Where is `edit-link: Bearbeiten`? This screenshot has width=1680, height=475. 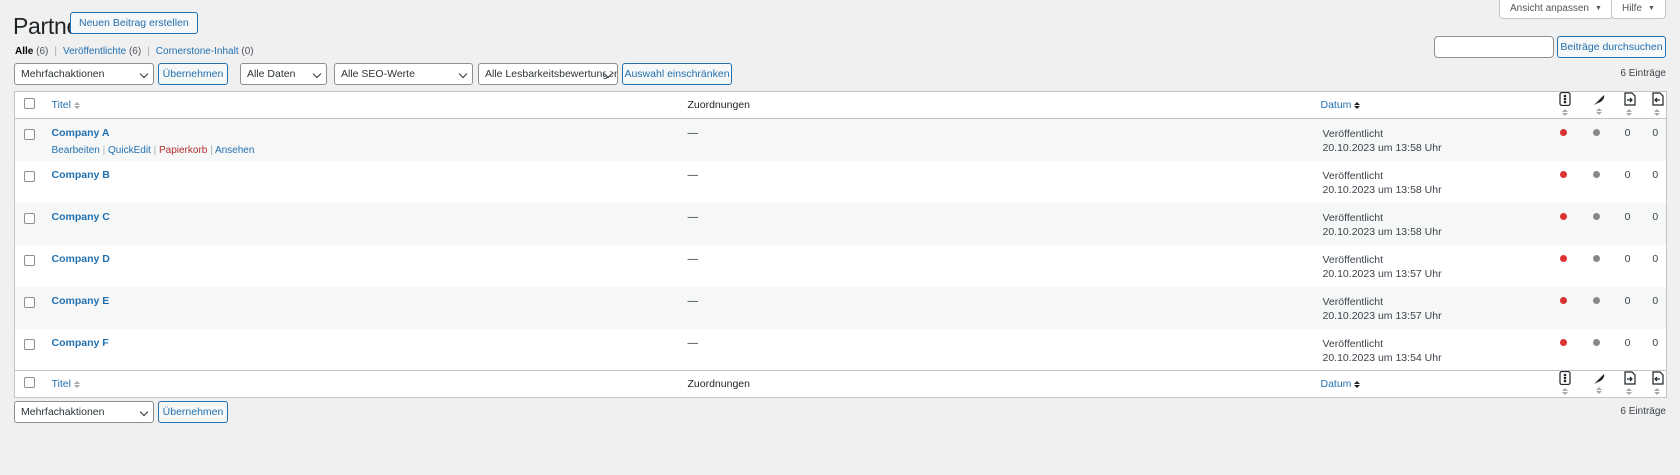 edit-link: Bearbeiten is located at coordinates (76, 150).